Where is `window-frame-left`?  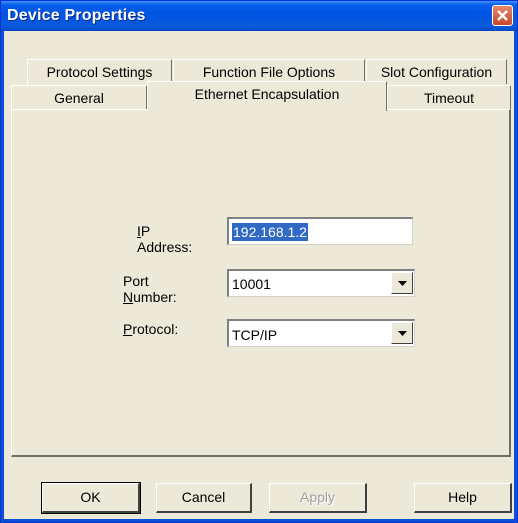 window-frame-left is located at coordinates (2, 277).